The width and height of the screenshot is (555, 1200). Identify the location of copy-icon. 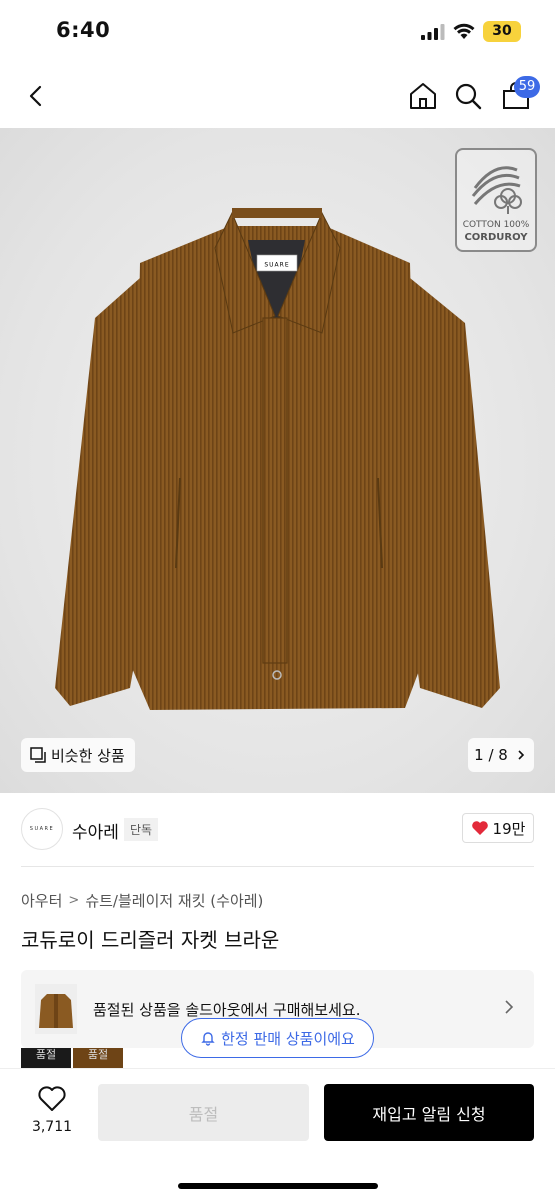
(38, 755).